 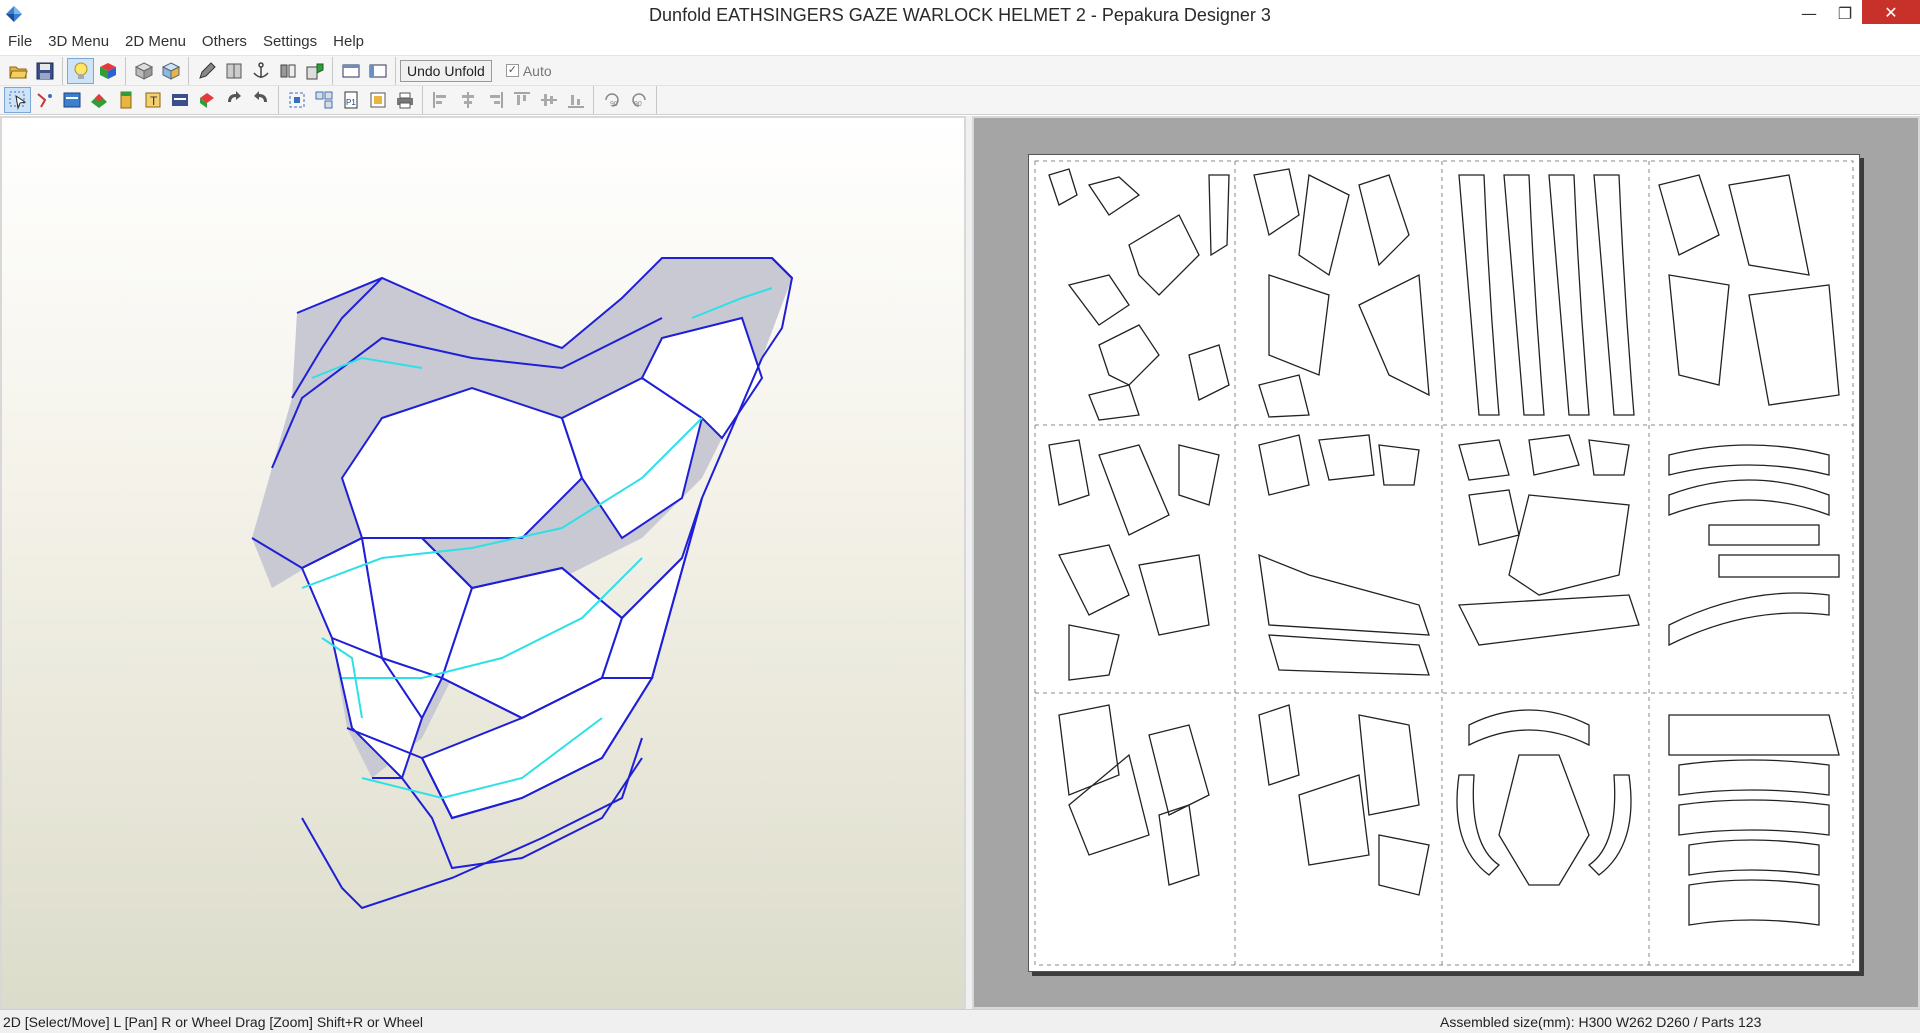 I want to click on view-group, so click(x=94, y=70).